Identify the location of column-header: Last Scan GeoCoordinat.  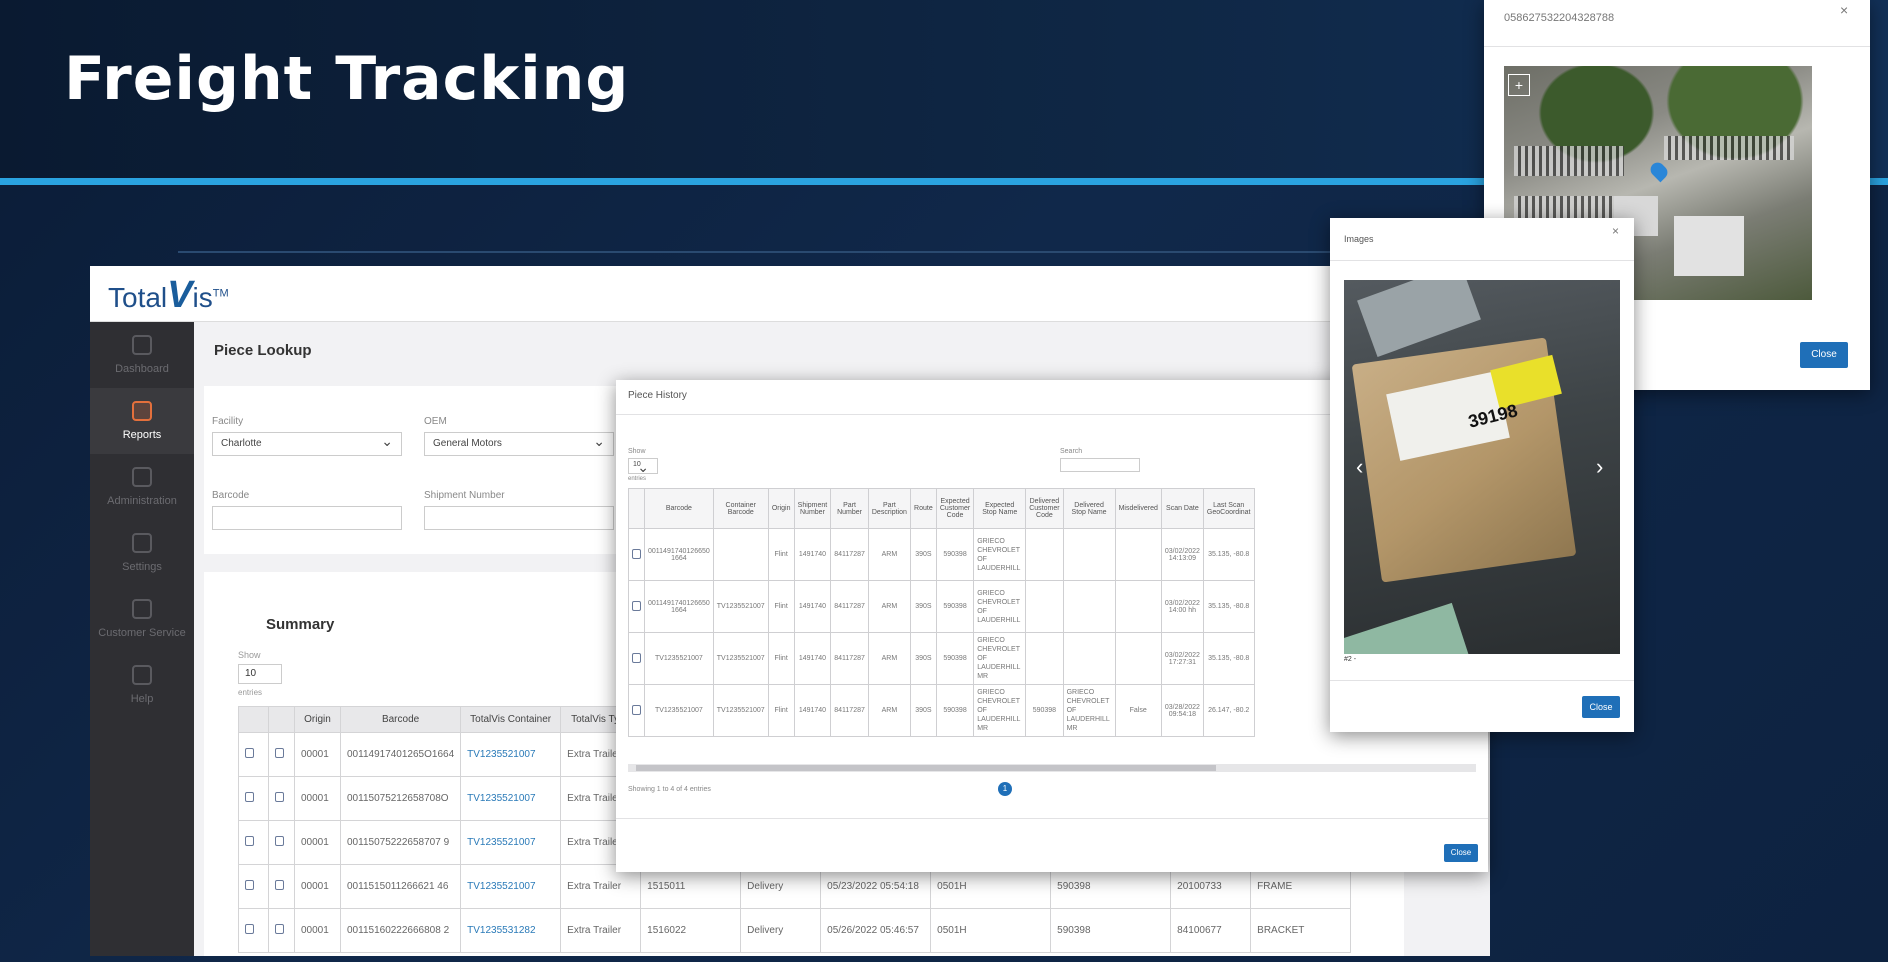
(1228, 508).